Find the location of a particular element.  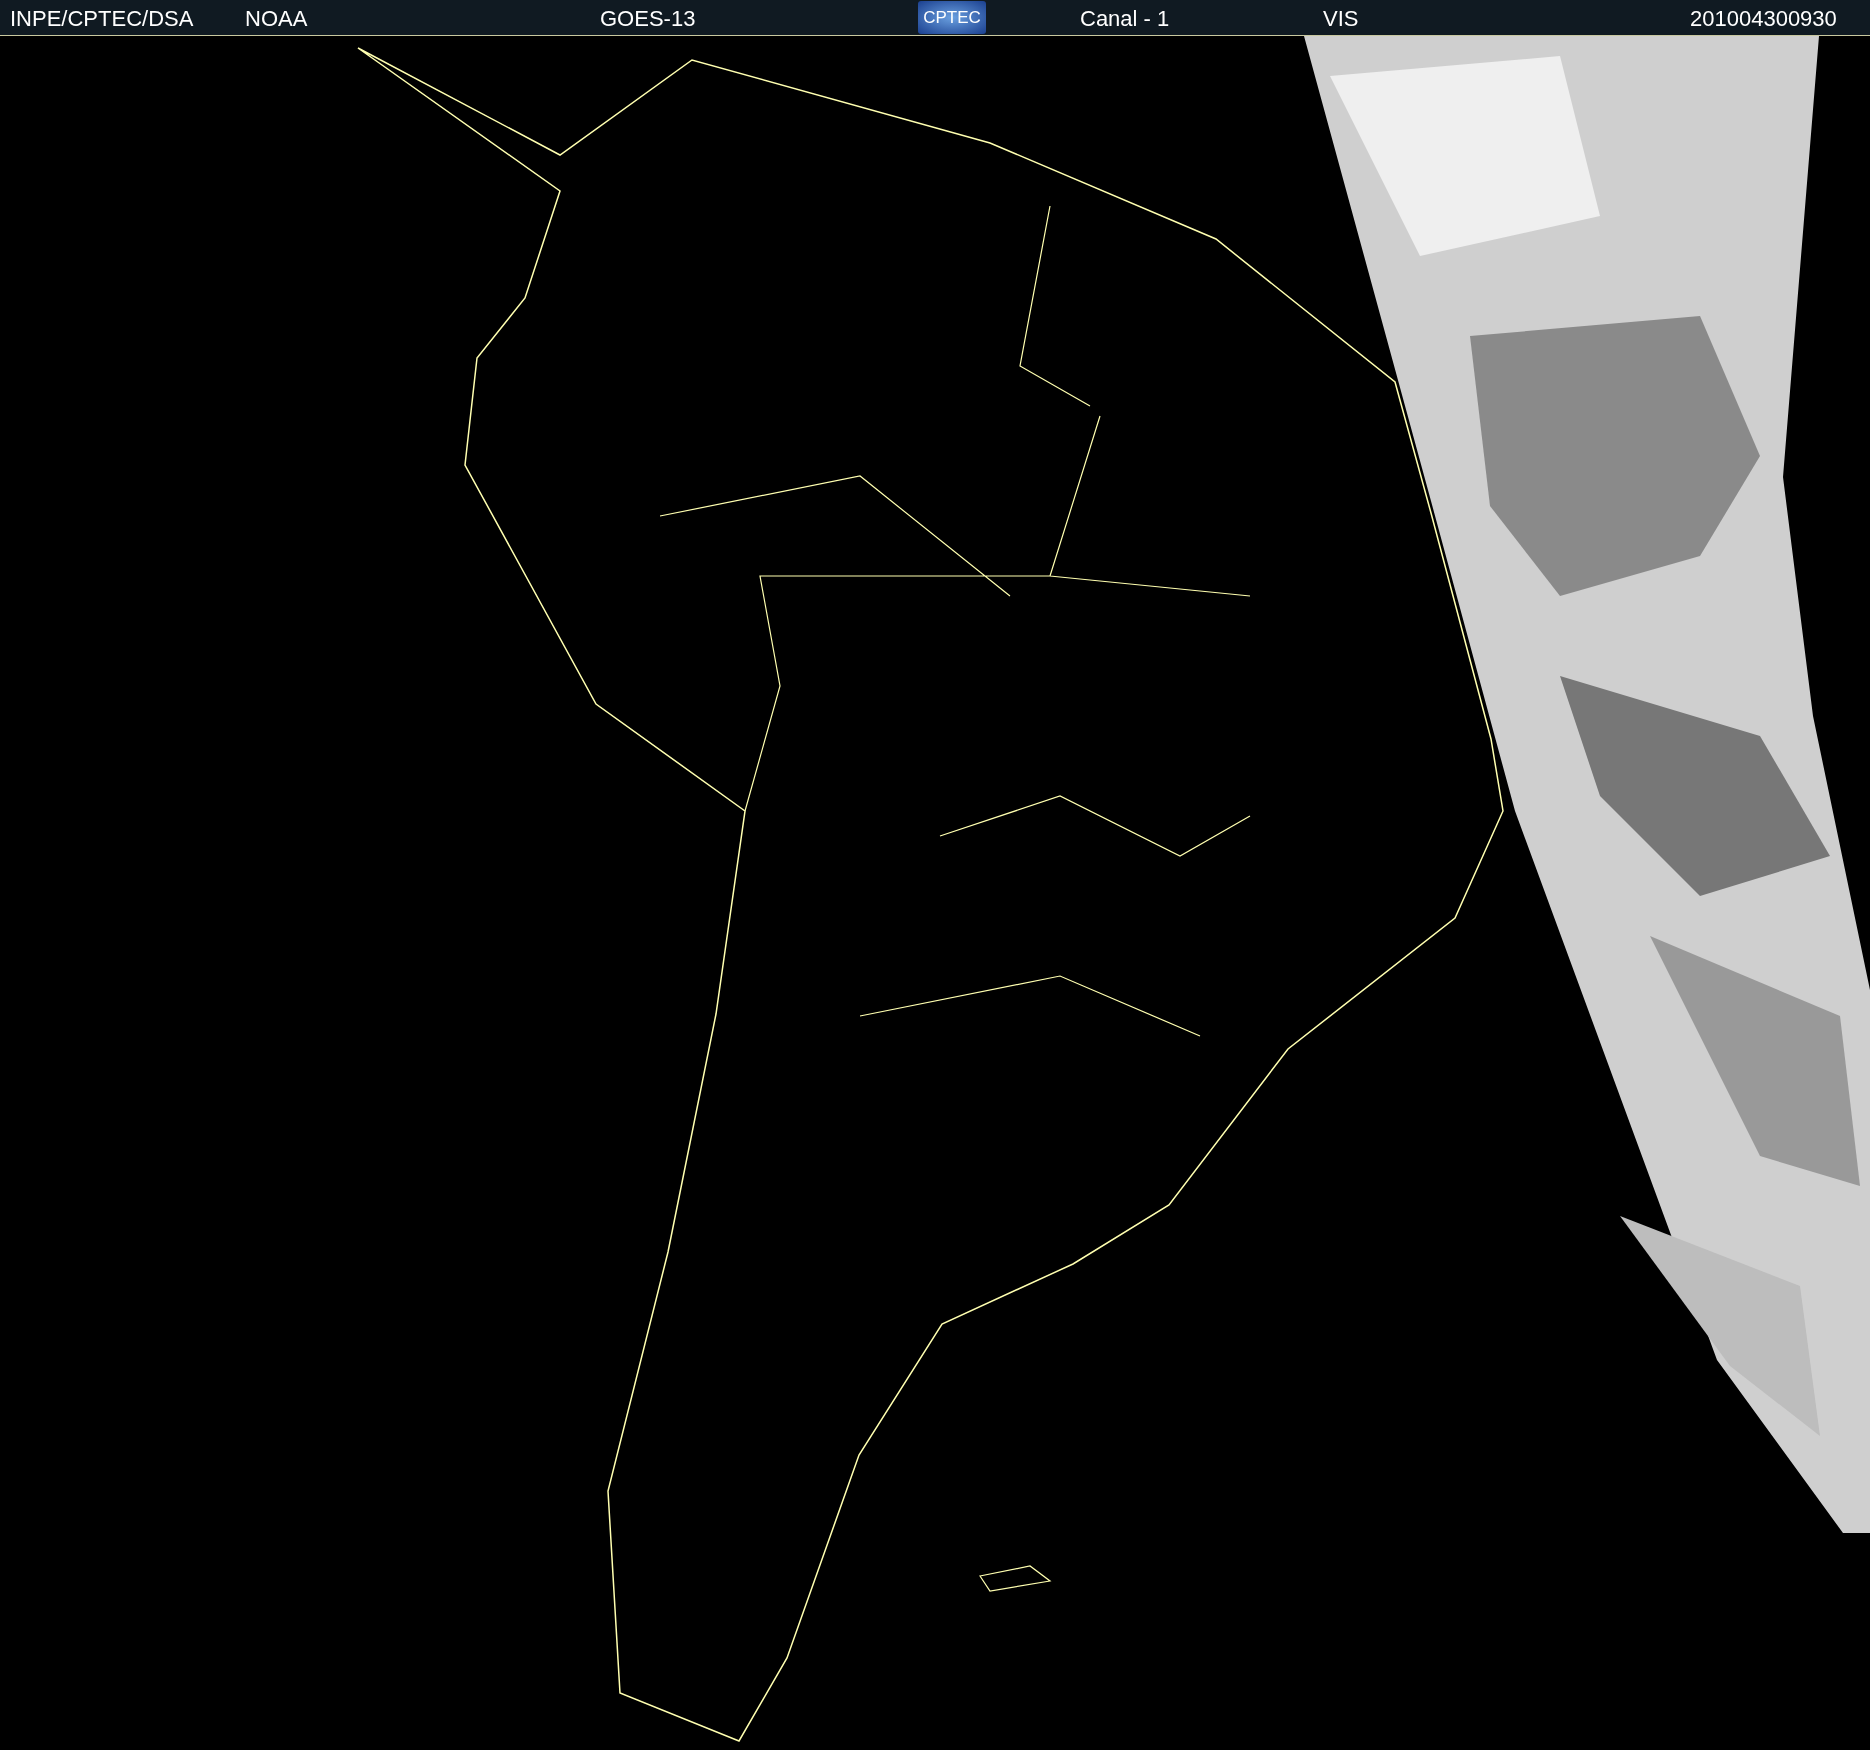

header-label: NOAA is located at coordinates (276, 19).